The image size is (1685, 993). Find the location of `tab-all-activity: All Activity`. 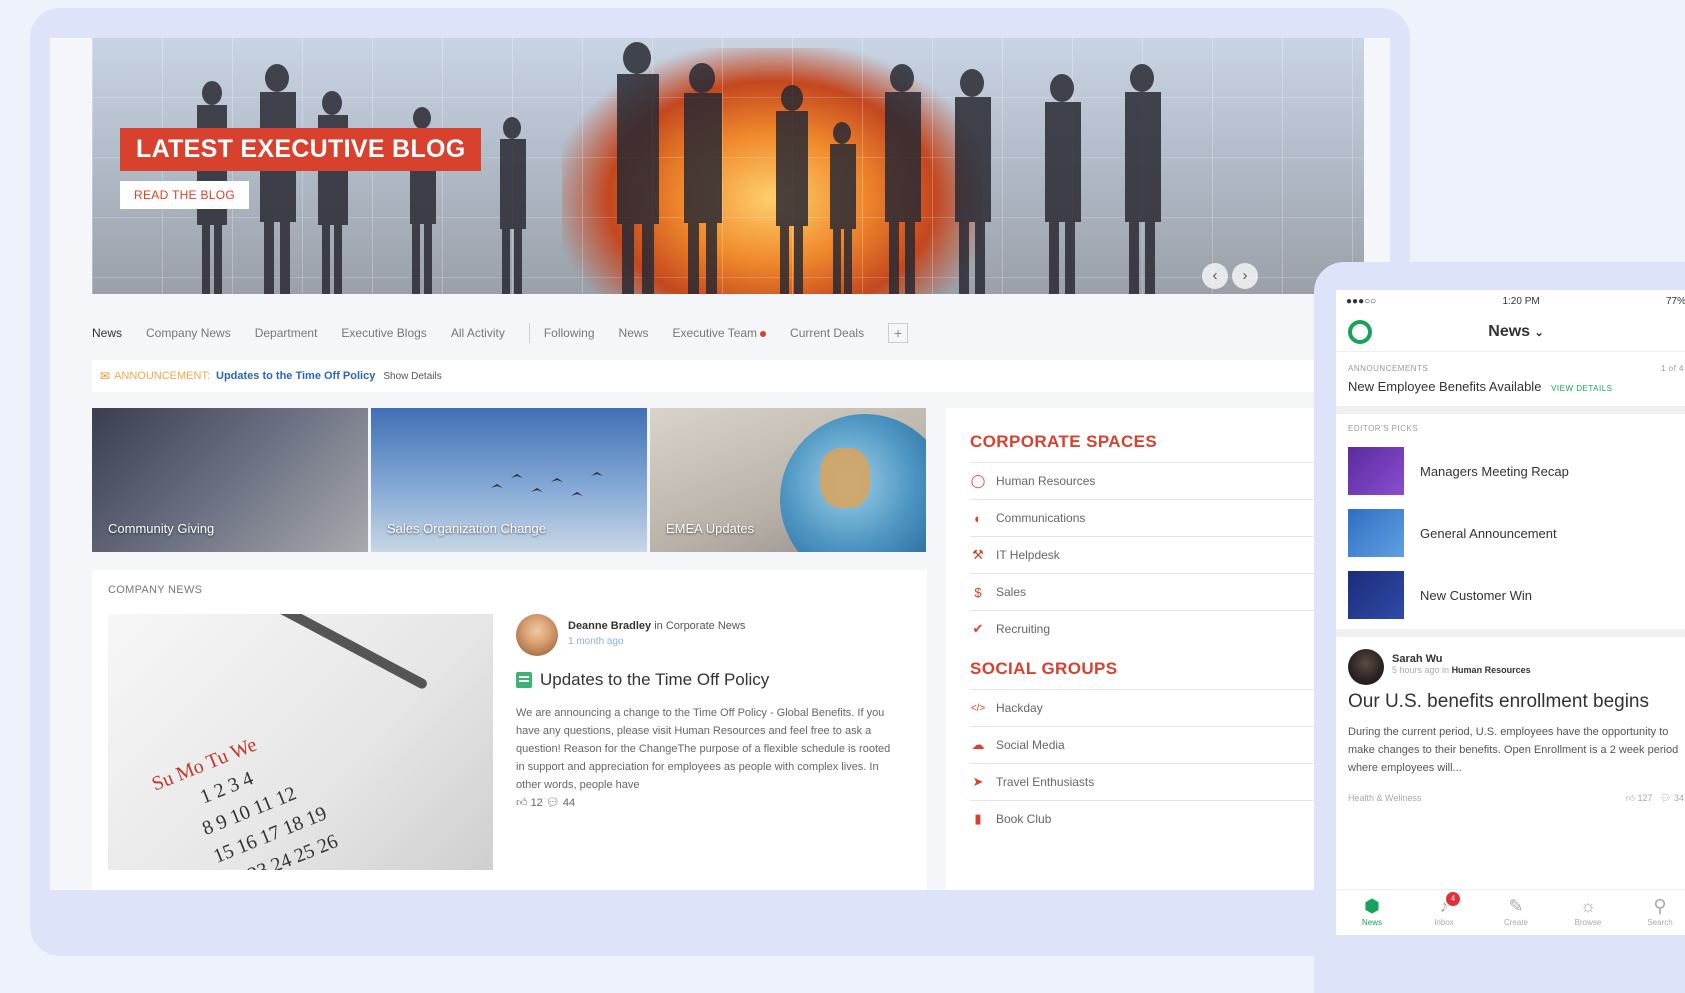

tab-all-activity: All Activity is located at coordinates (478, 333).